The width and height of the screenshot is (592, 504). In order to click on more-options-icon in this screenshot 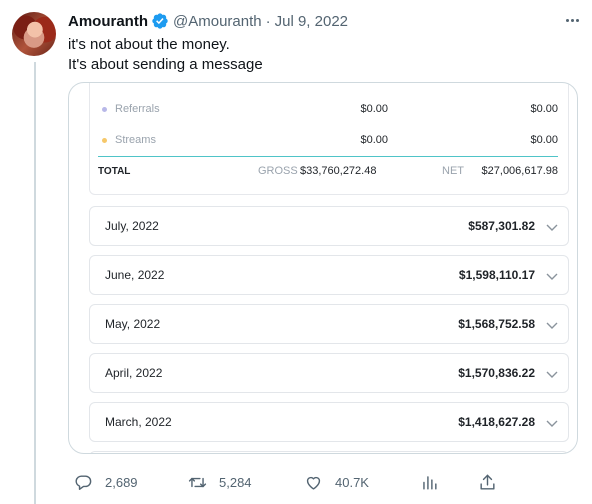, I will do `click(572, 20)`.